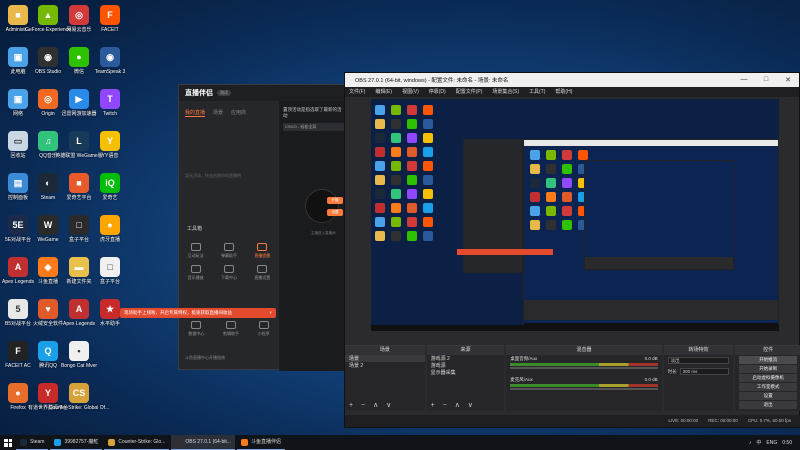 This screenshot has height=450, width=800. What do you see at coordinates (18, 106) in the screenshot?
I see `desktop-shortcut: ▣ 网络` at bounding box center [18, 106].